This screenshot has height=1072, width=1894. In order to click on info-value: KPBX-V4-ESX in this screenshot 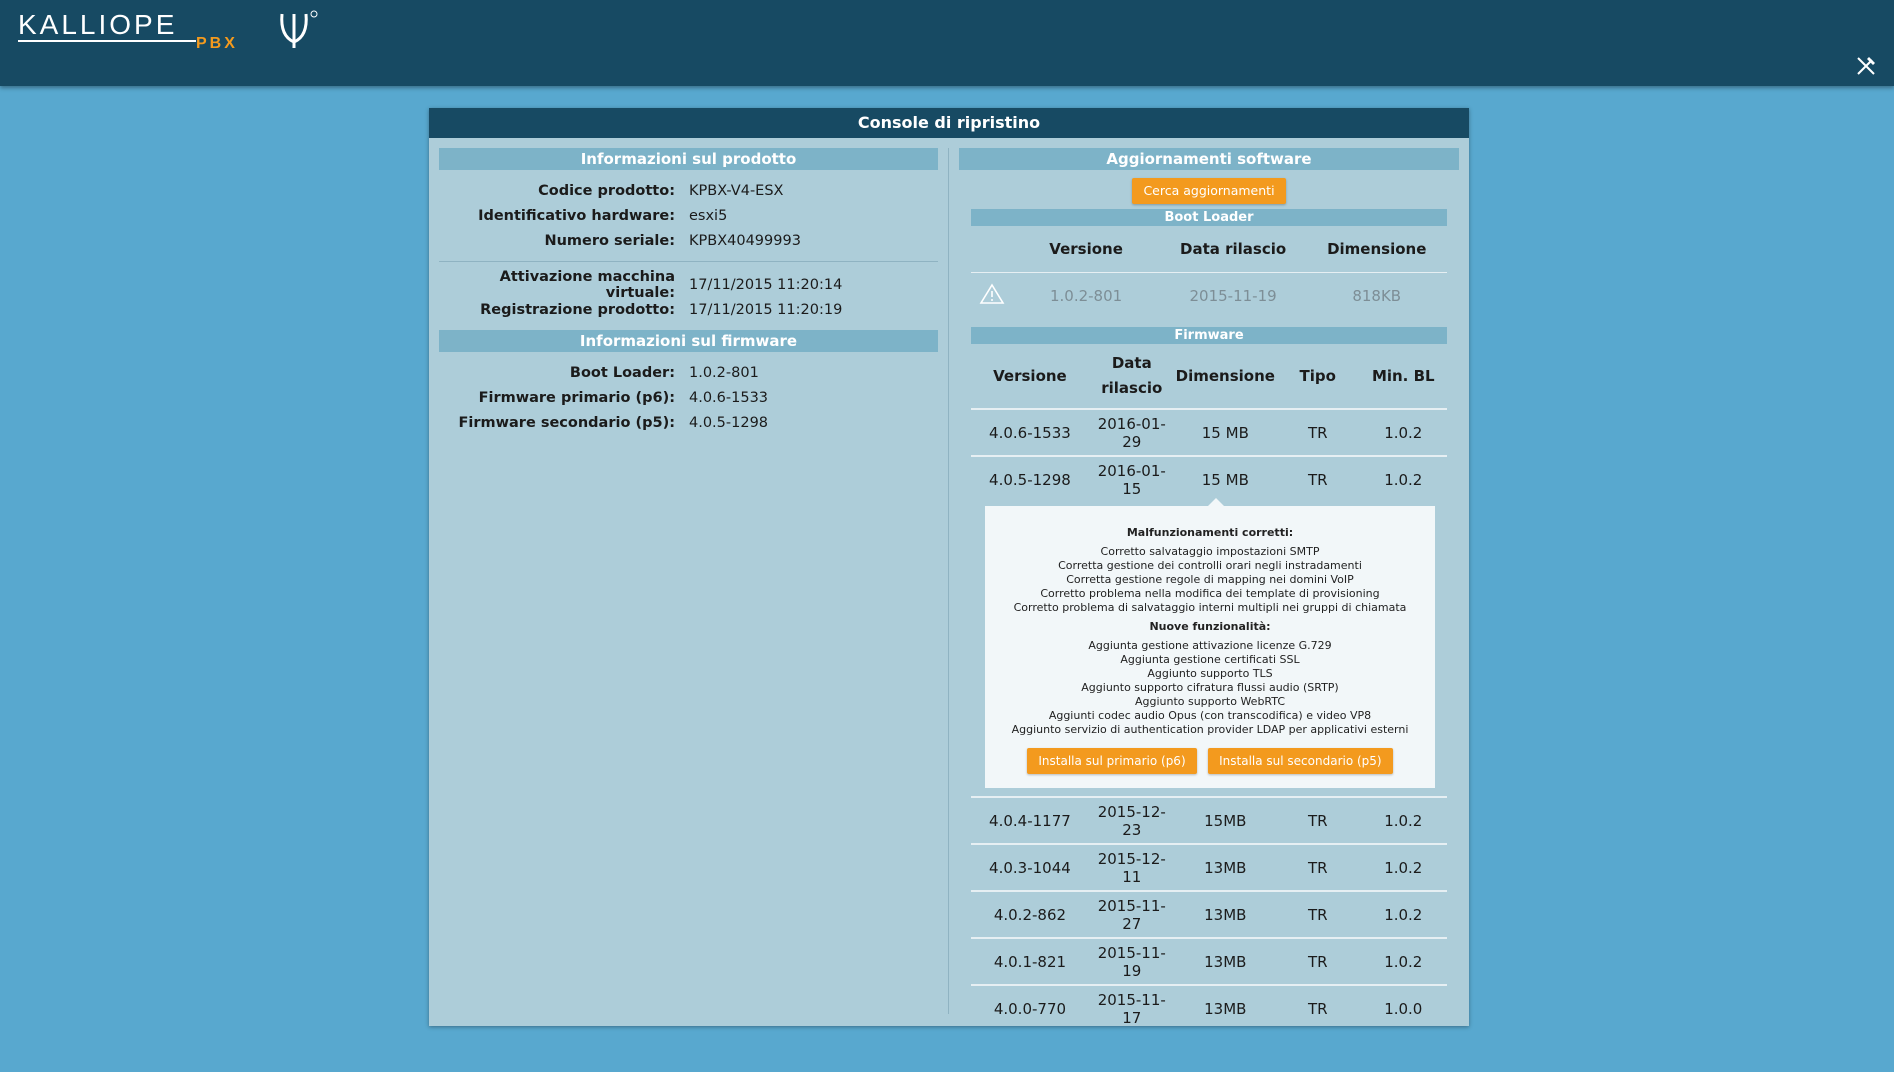, I will do `click(736, 190)`.